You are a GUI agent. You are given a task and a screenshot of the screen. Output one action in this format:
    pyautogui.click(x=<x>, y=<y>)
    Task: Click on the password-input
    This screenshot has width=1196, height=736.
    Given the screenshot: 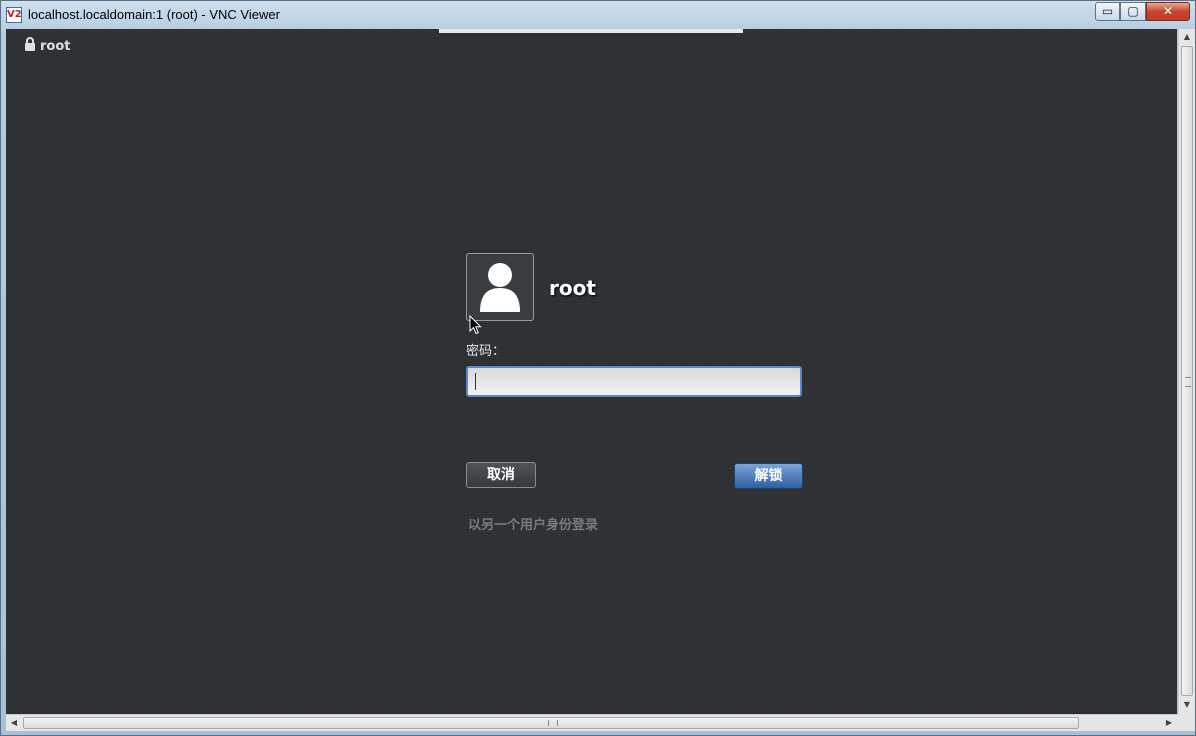 What is the action you would take?
    pyautogui.click(x=634, y=381)
    